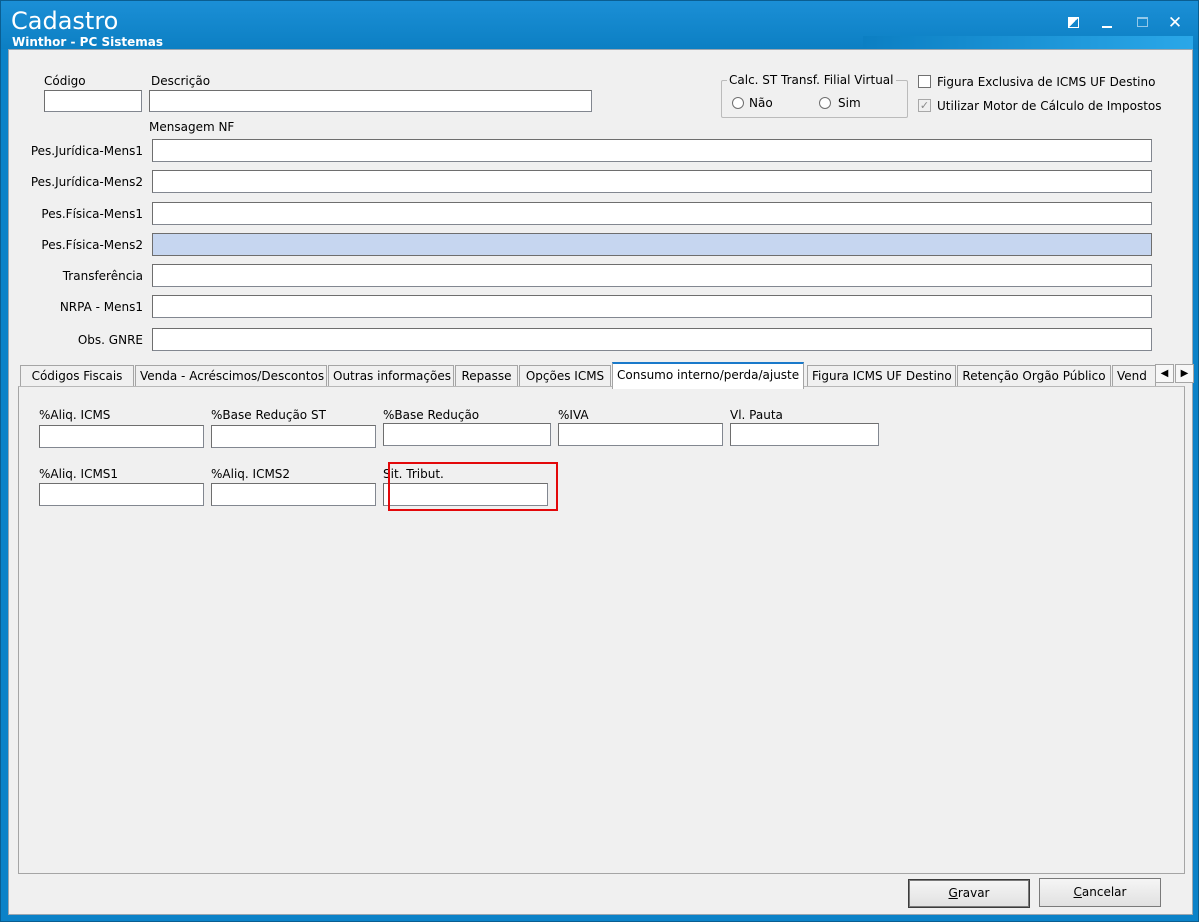 This screenshot has height=922, width=1199. Describe the element at coordinates (811, 80) in the screenshot. I see `calc-st-legend: Calc. ST Transf. Filial Virtual` at that location.